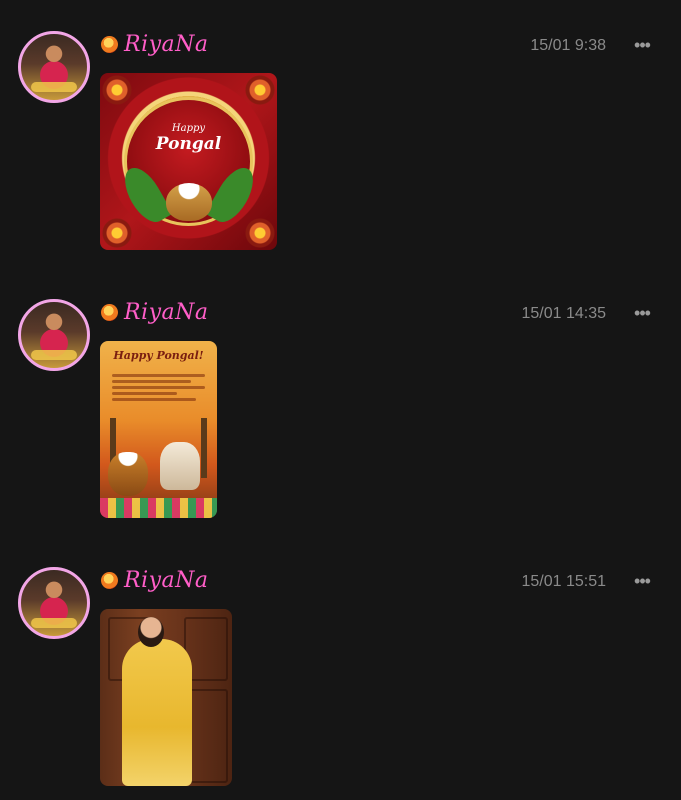  I want to click on post-image: Happy Pongal!, so click(158, 429).